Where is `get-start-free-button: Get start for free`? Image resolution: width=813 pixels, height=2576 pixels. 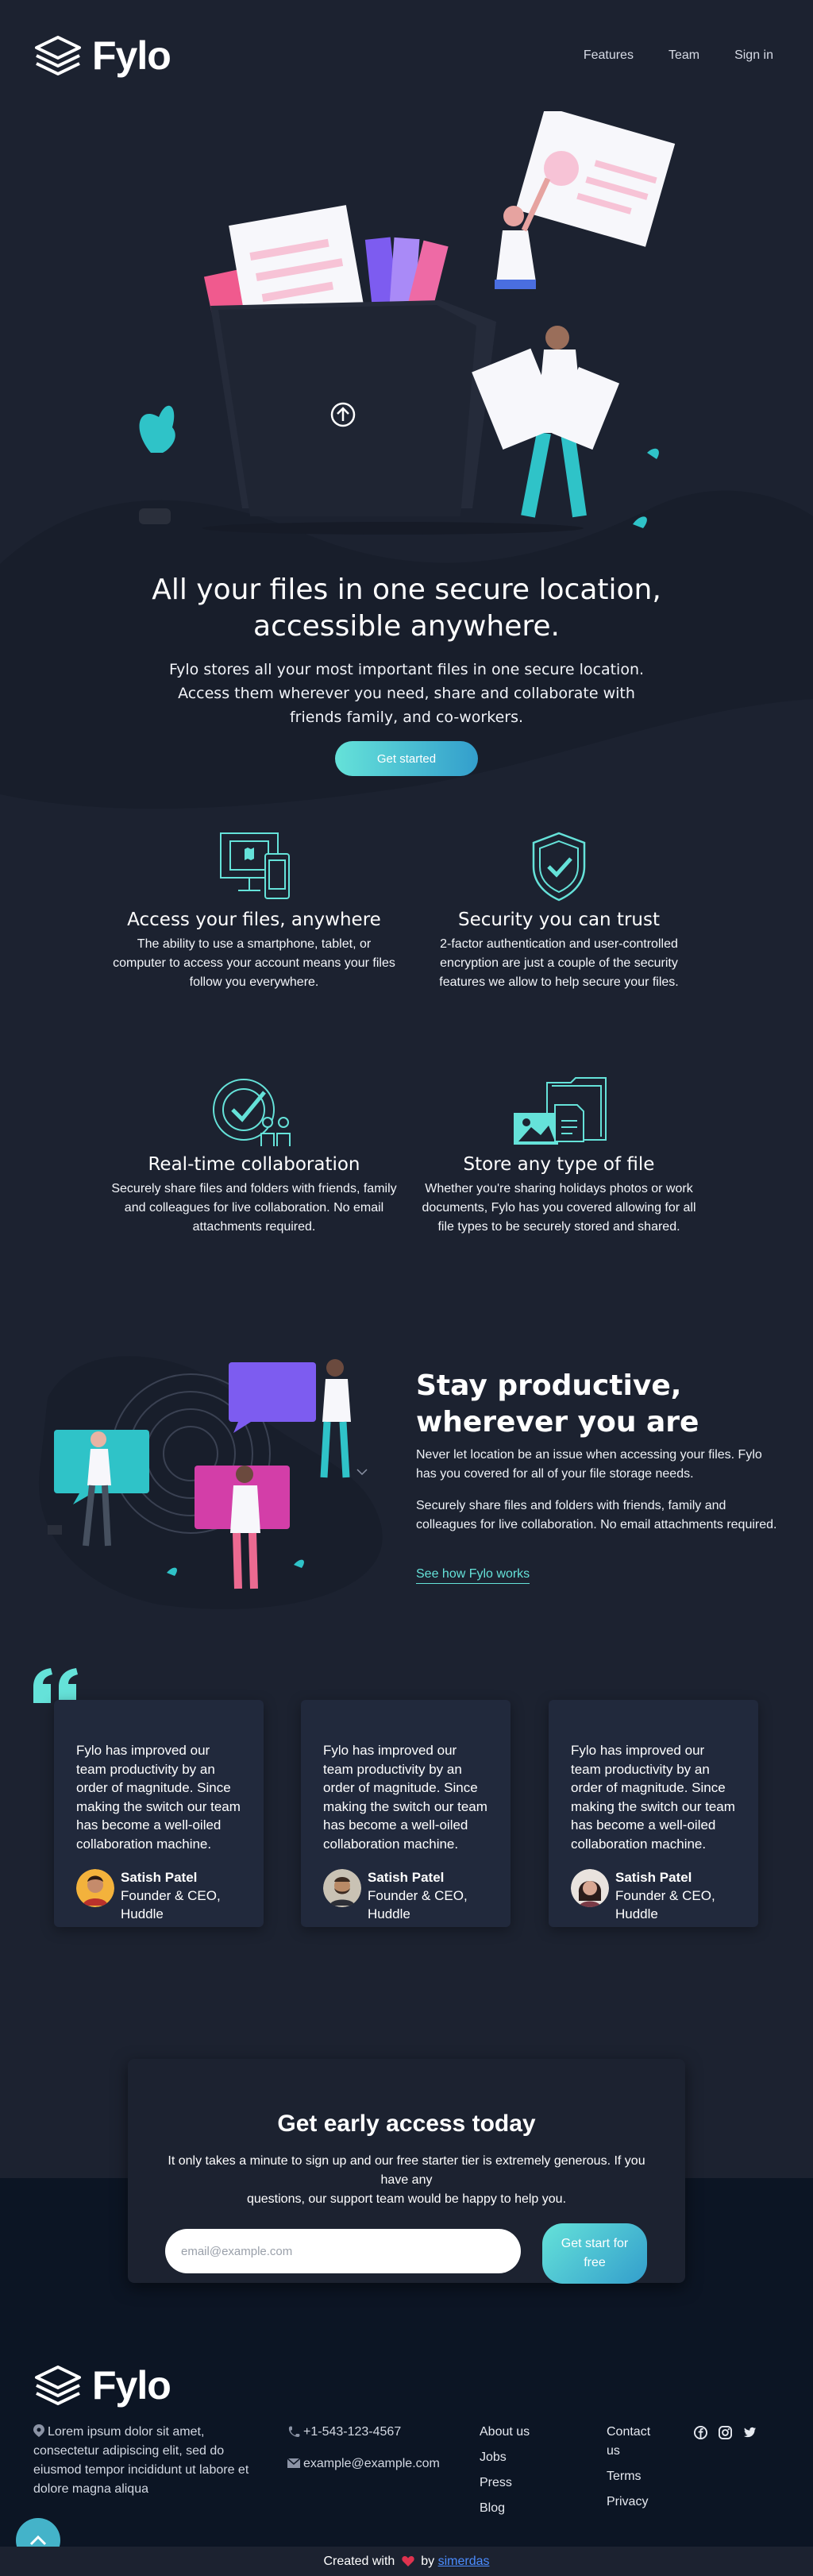 get-start-free-button: Get start for free is located at coordinates (594, 2253).